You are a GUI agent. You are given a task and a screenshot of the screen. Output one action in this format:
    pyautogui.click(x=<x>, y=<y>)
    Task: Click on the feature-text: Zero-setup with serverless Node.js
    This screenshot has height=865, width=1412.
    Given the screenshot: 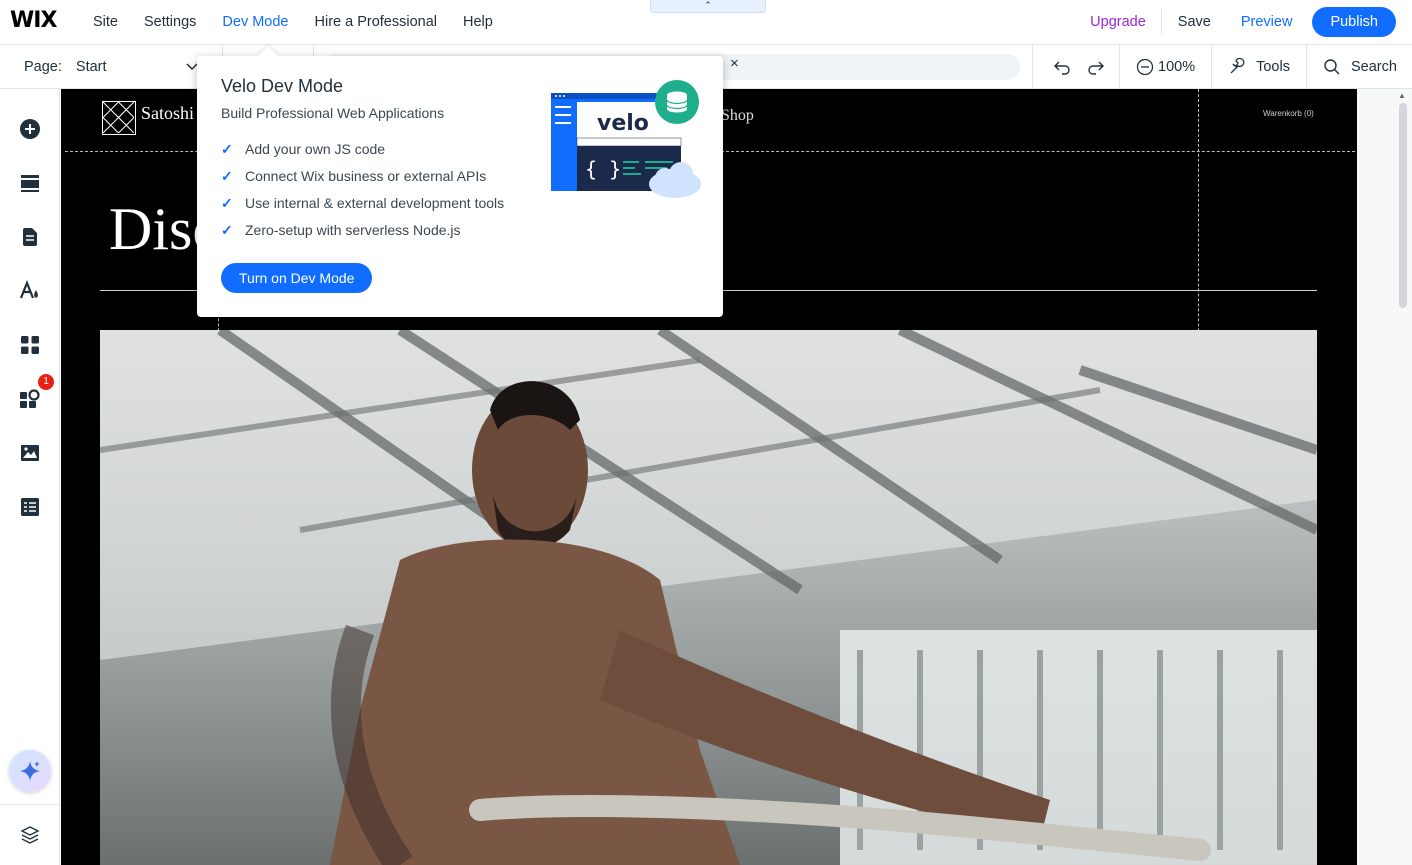 What is the action you would take?
    pyautogui.click(x=353, y=230)
    